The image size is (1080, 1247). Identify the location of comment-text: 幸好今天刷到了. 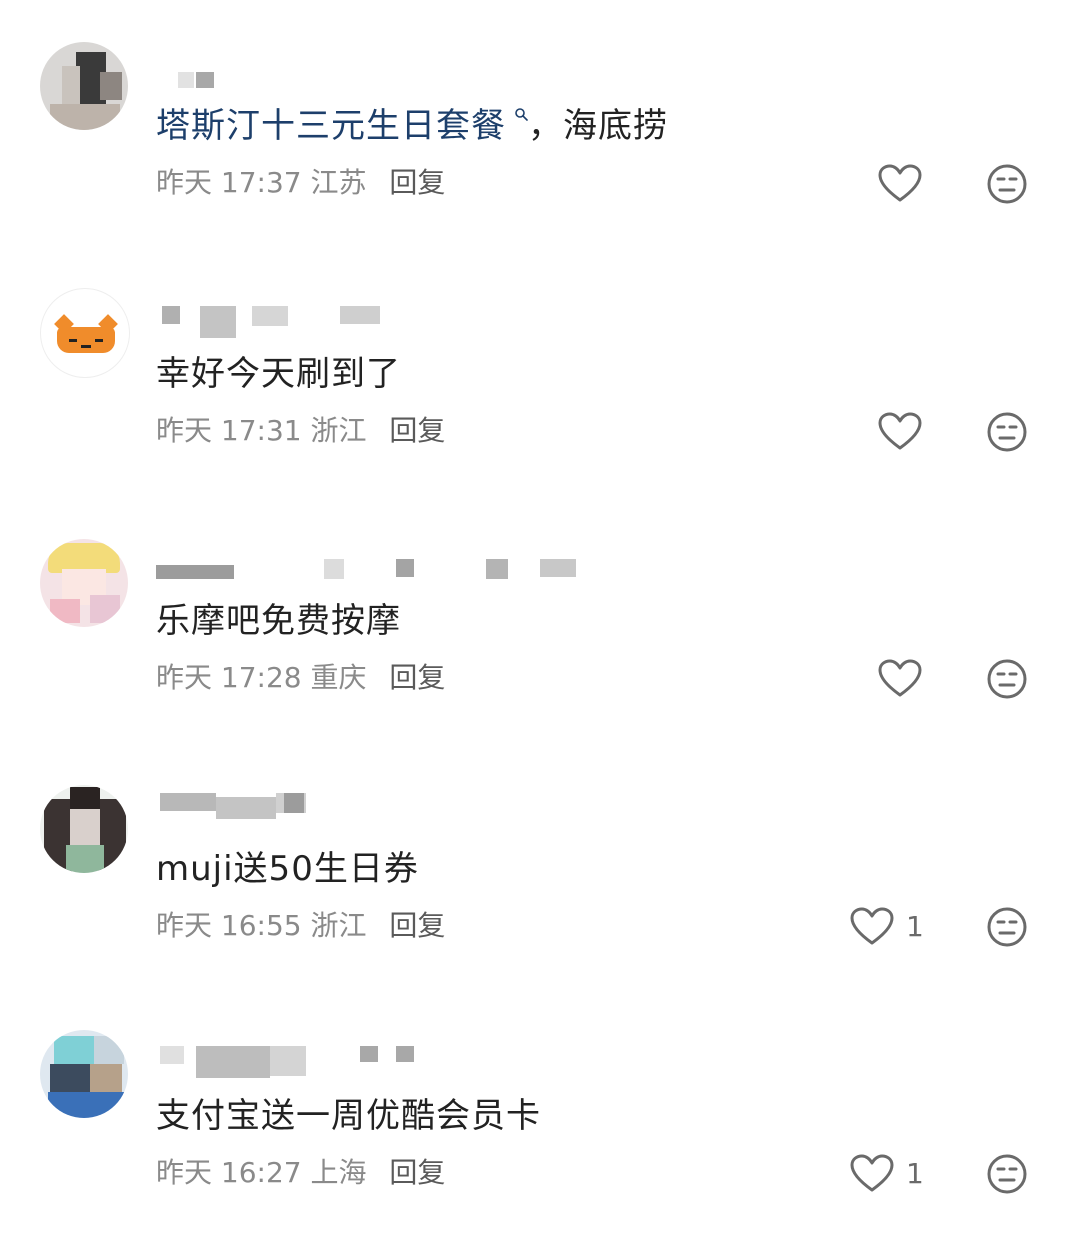
(278, 374).